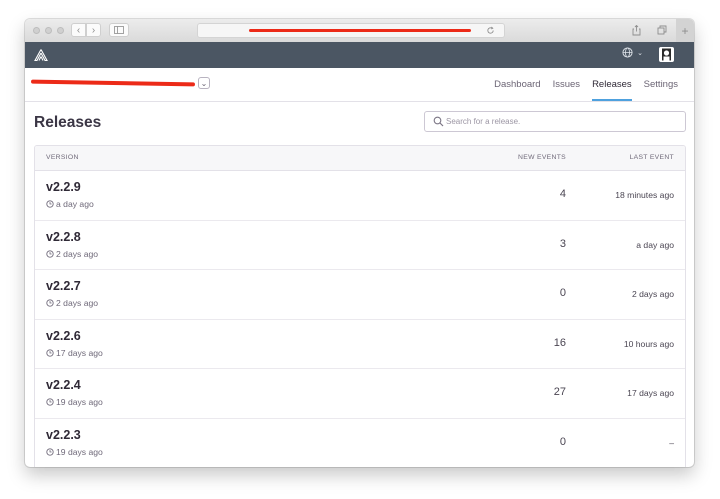 The height and width of the screenshot is (499, 720). I want to click on search-input, so click(563, 121).